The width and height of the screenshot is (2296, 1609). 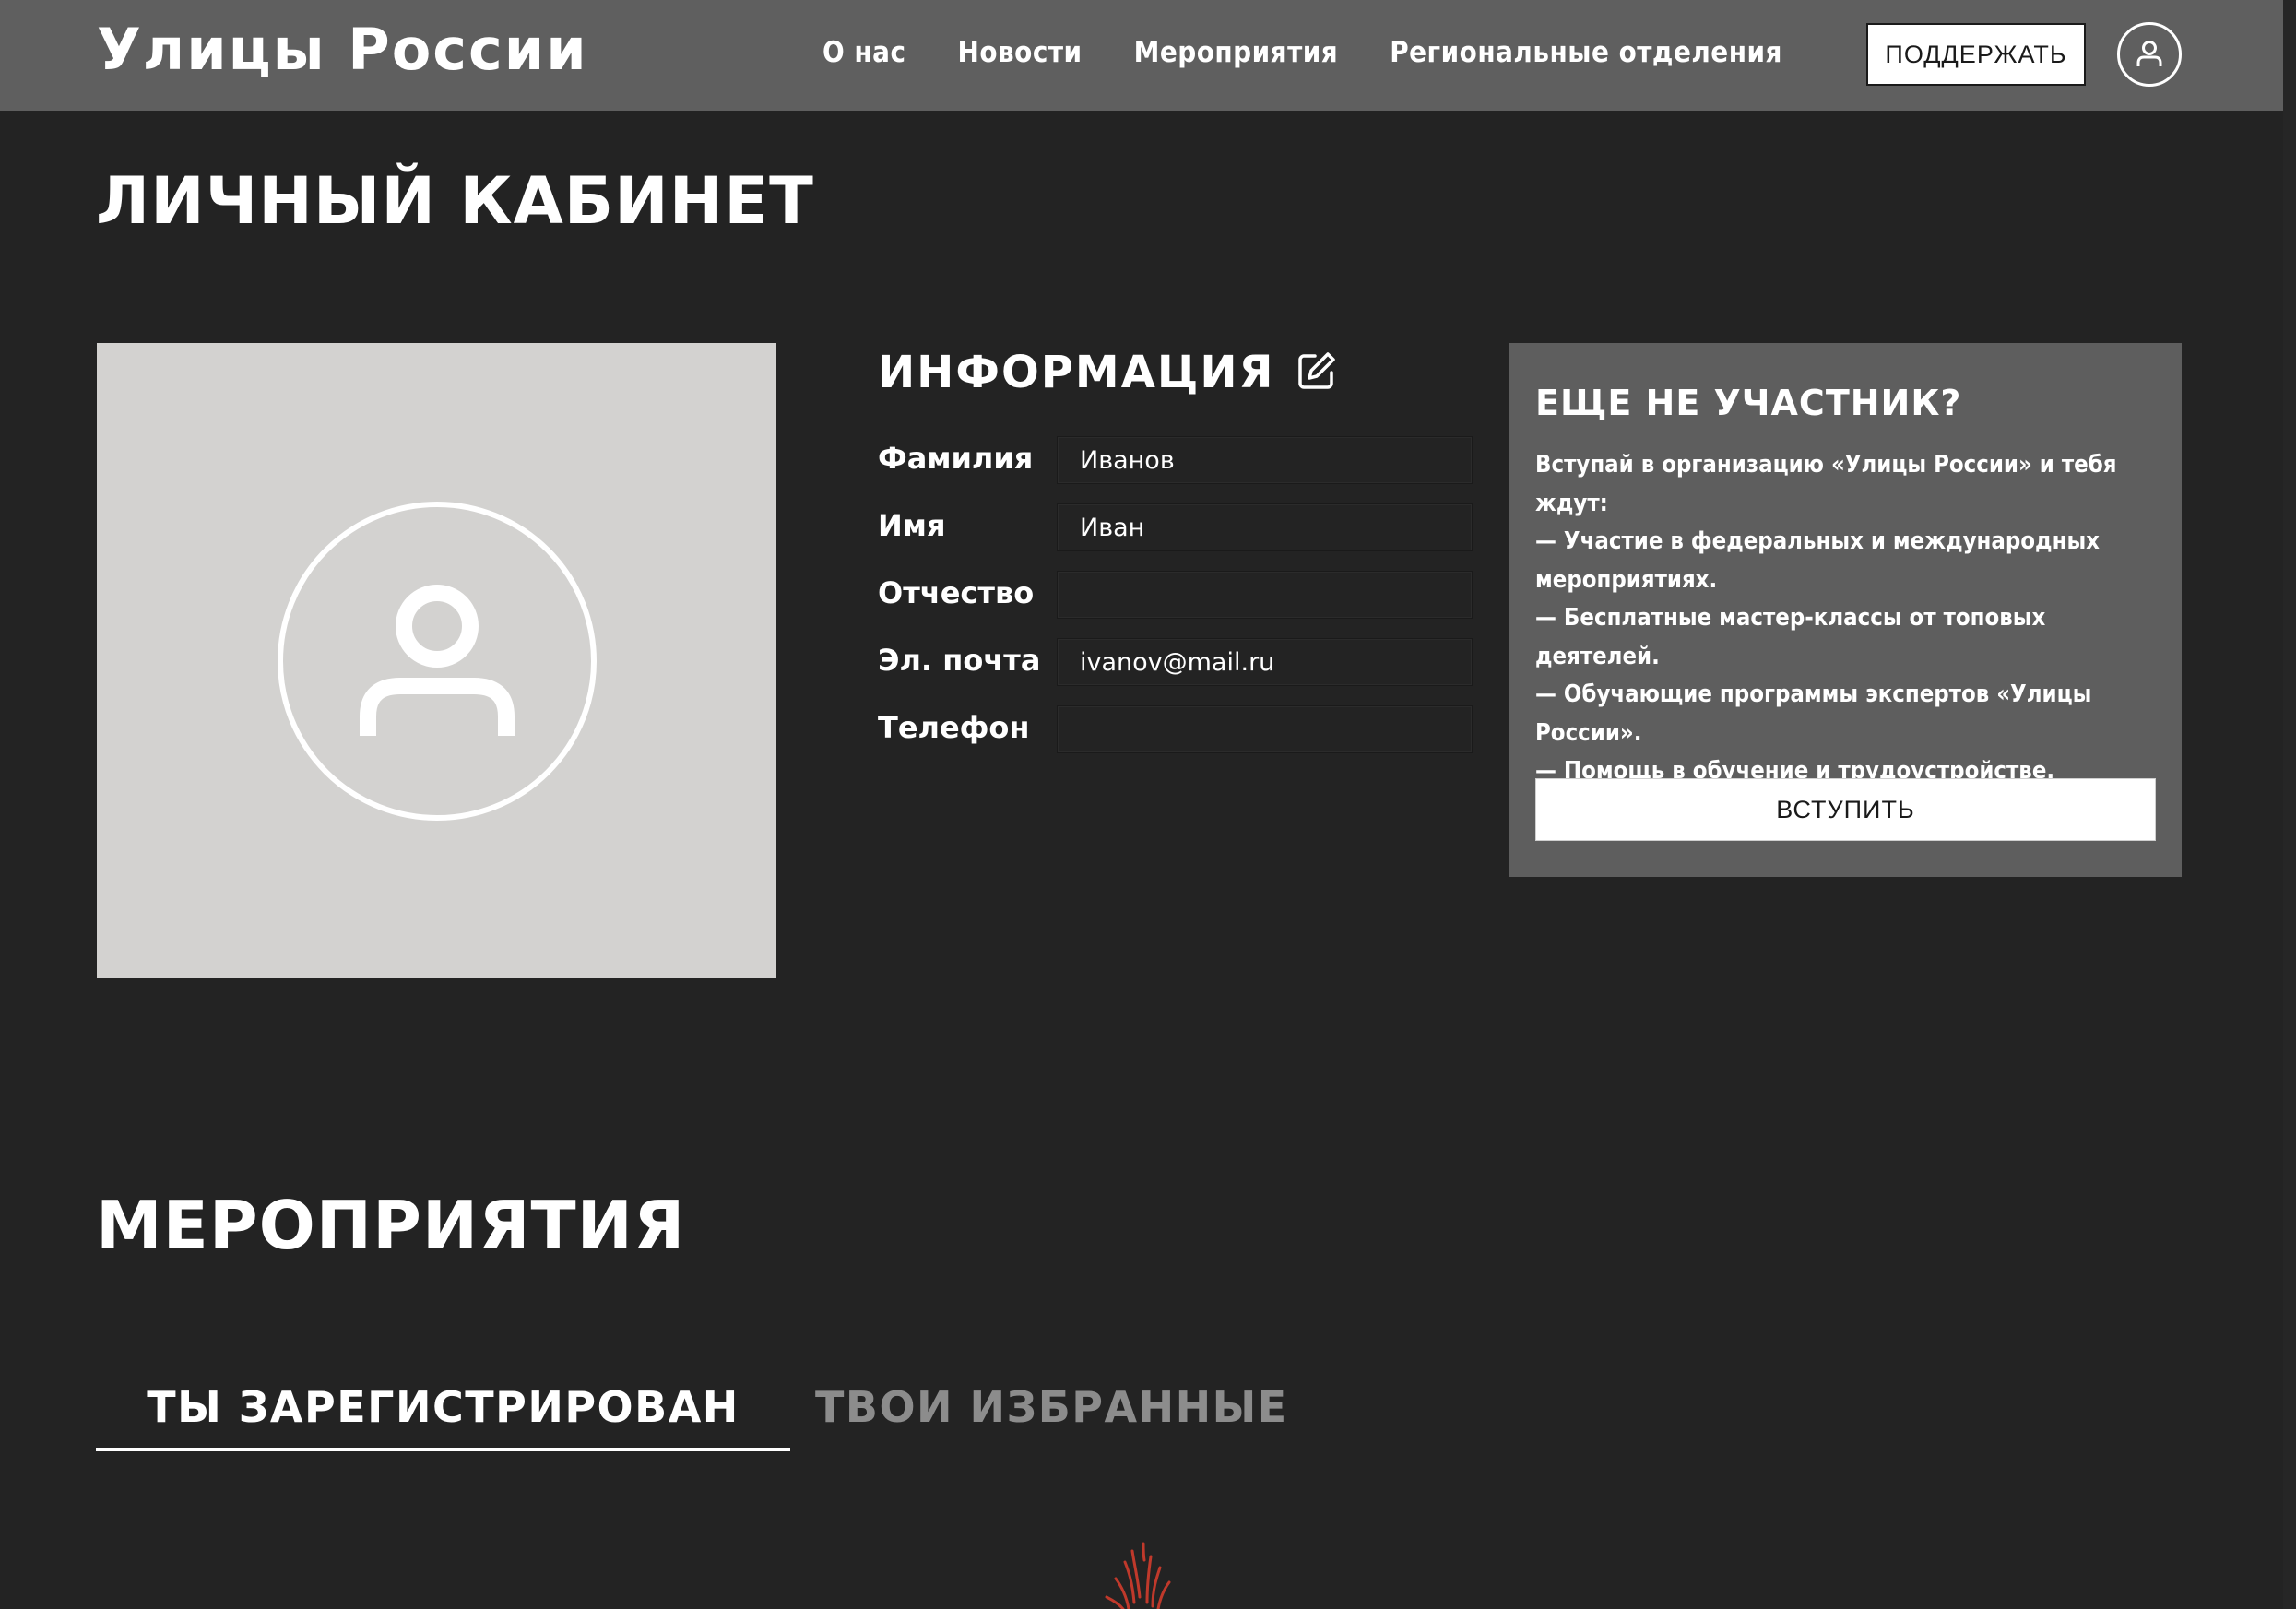 I want to click on field-row-first-name: Имя, so click(x=1175, y=528).